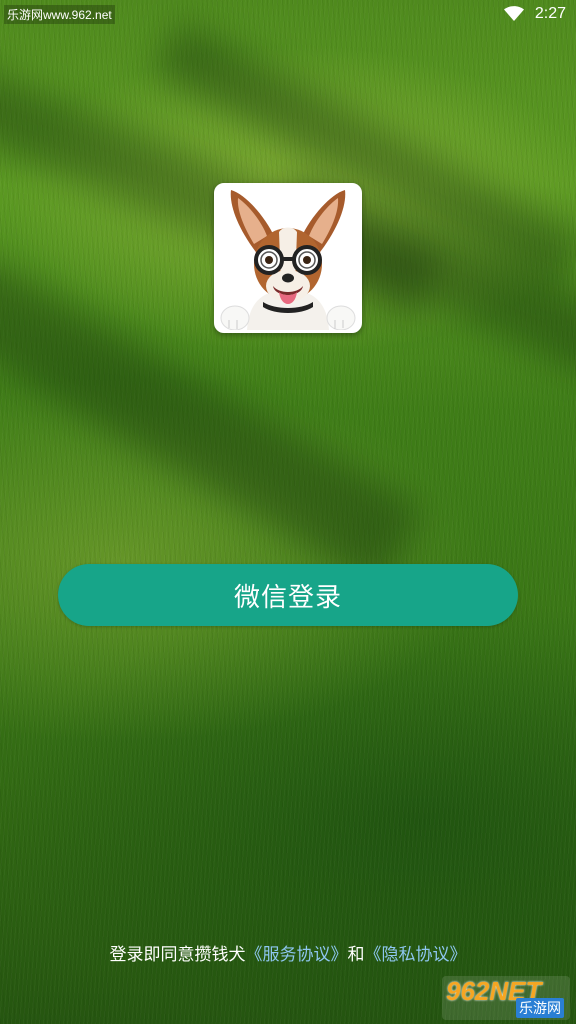 This screenshot has width=576, height=1024. What do you see at coordinates (540, 1008) in the screenshot?
I see `watermark-name: 乐游网` at bounding box center [540, 1008].